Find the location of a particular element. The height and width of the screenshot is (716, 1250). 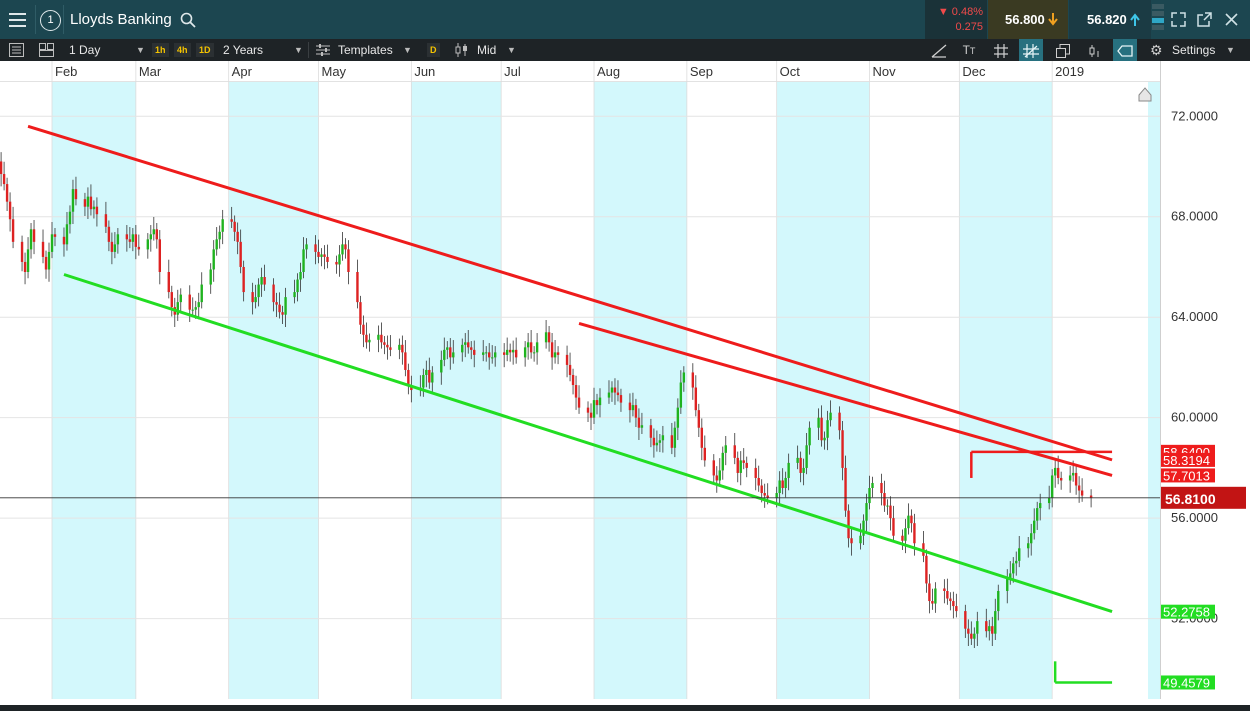

popout-icon is located at coordinates (1204, 19).